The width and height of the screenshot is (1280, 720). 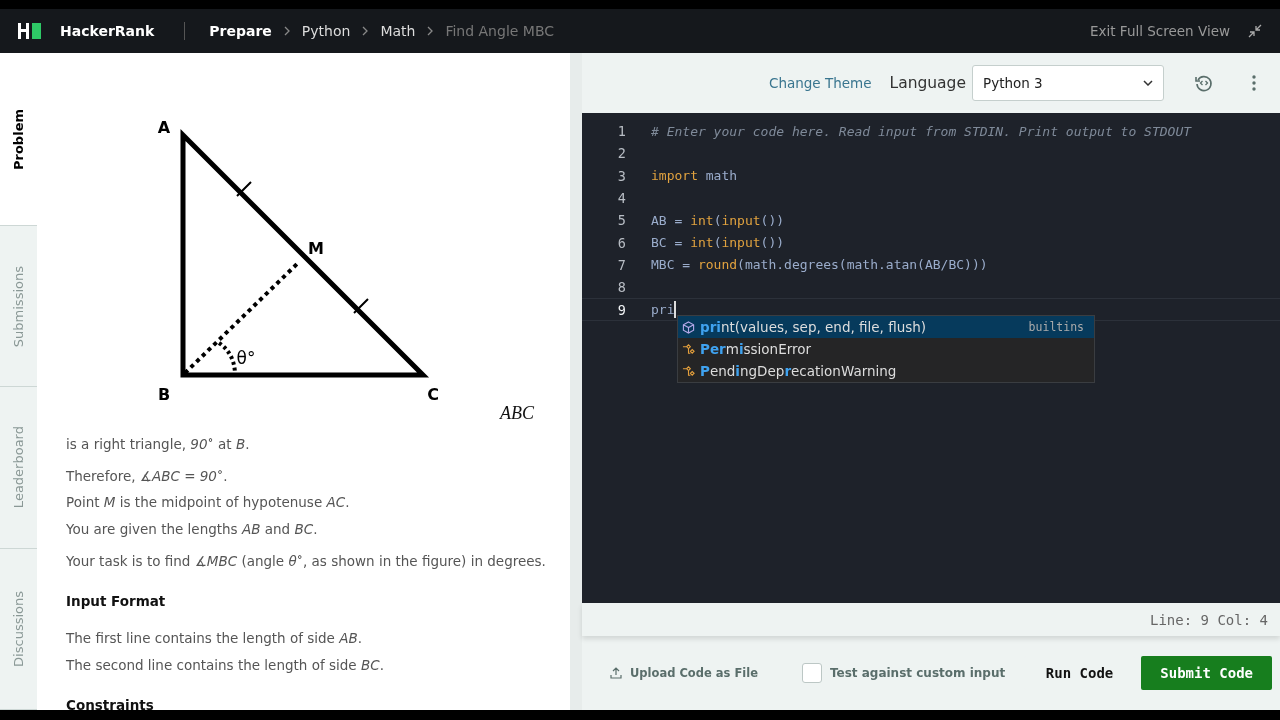 I want to click on vertex-label: M, so click(x=316, y=248).